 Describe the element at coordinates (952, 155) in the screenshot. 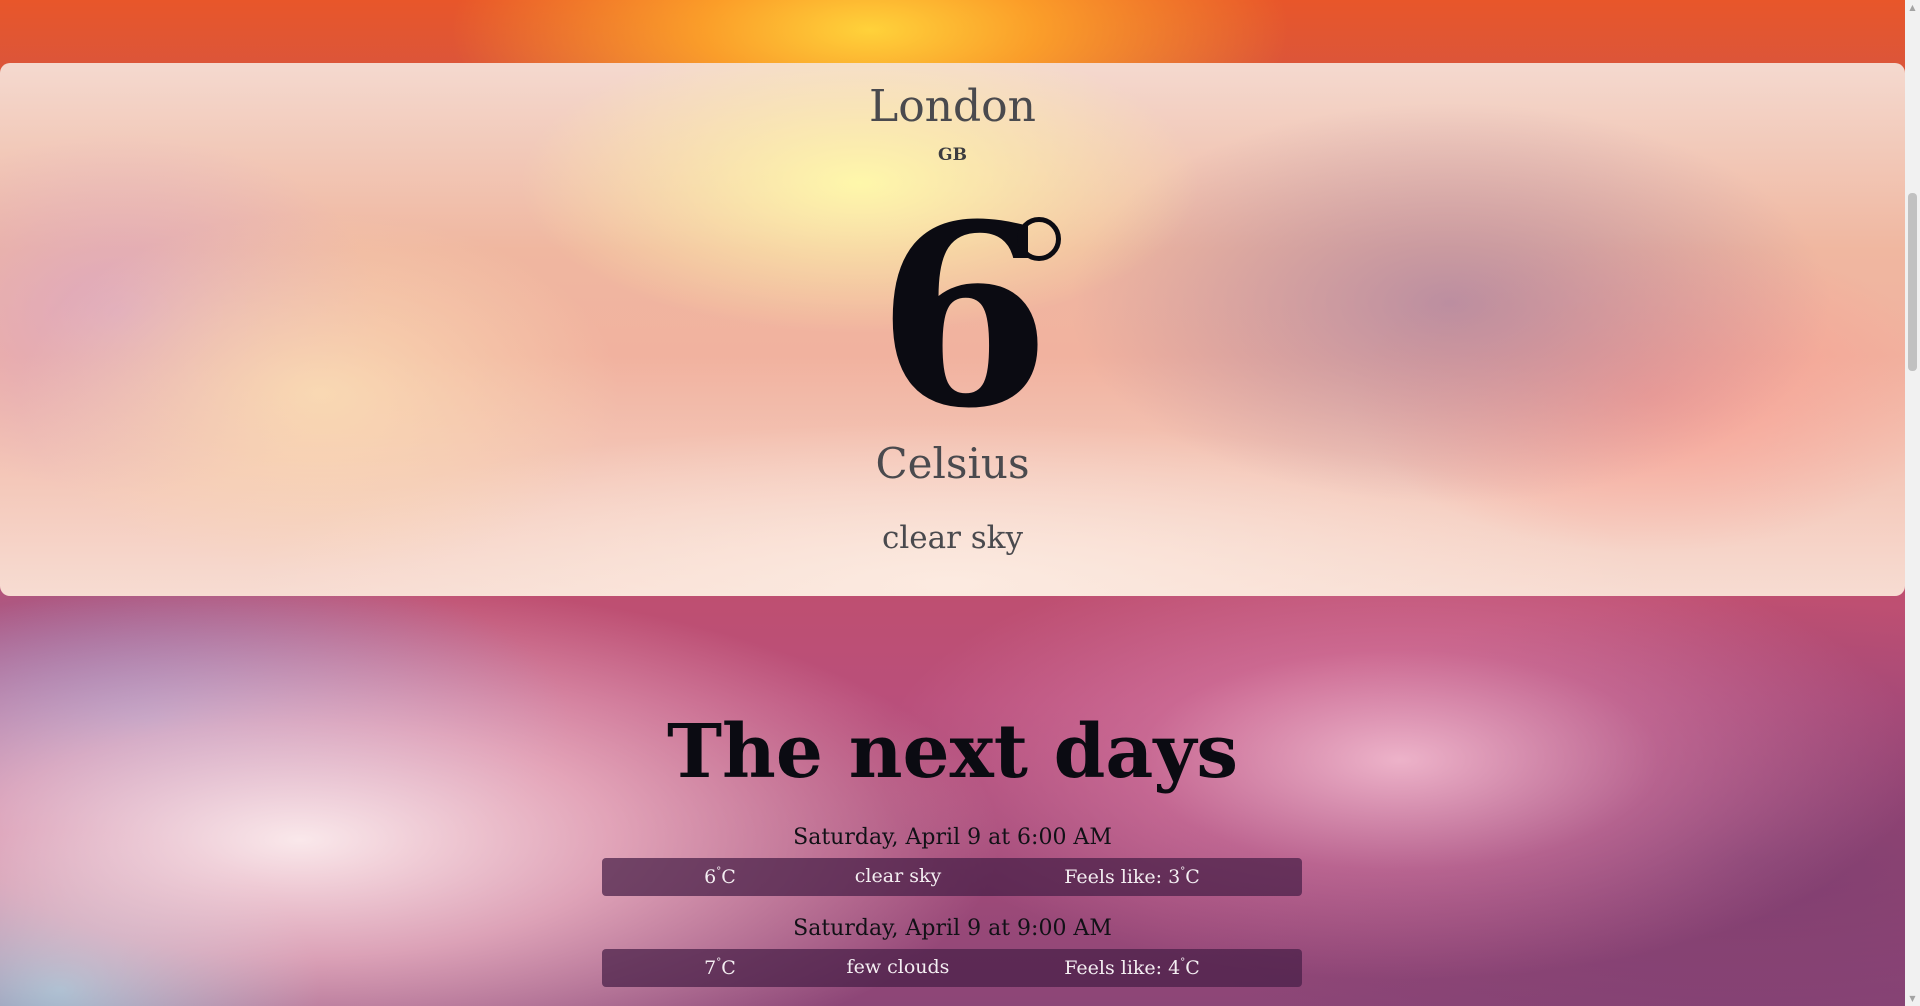

I see `country-code: GB` at that location.